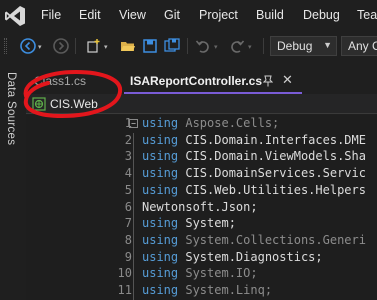 The width and height of the screenshot is (377, 300). What do you see at coordinates (362, 46) in the screenshot?
I see `platform-value: Any C` at bounding box center [362, 46].